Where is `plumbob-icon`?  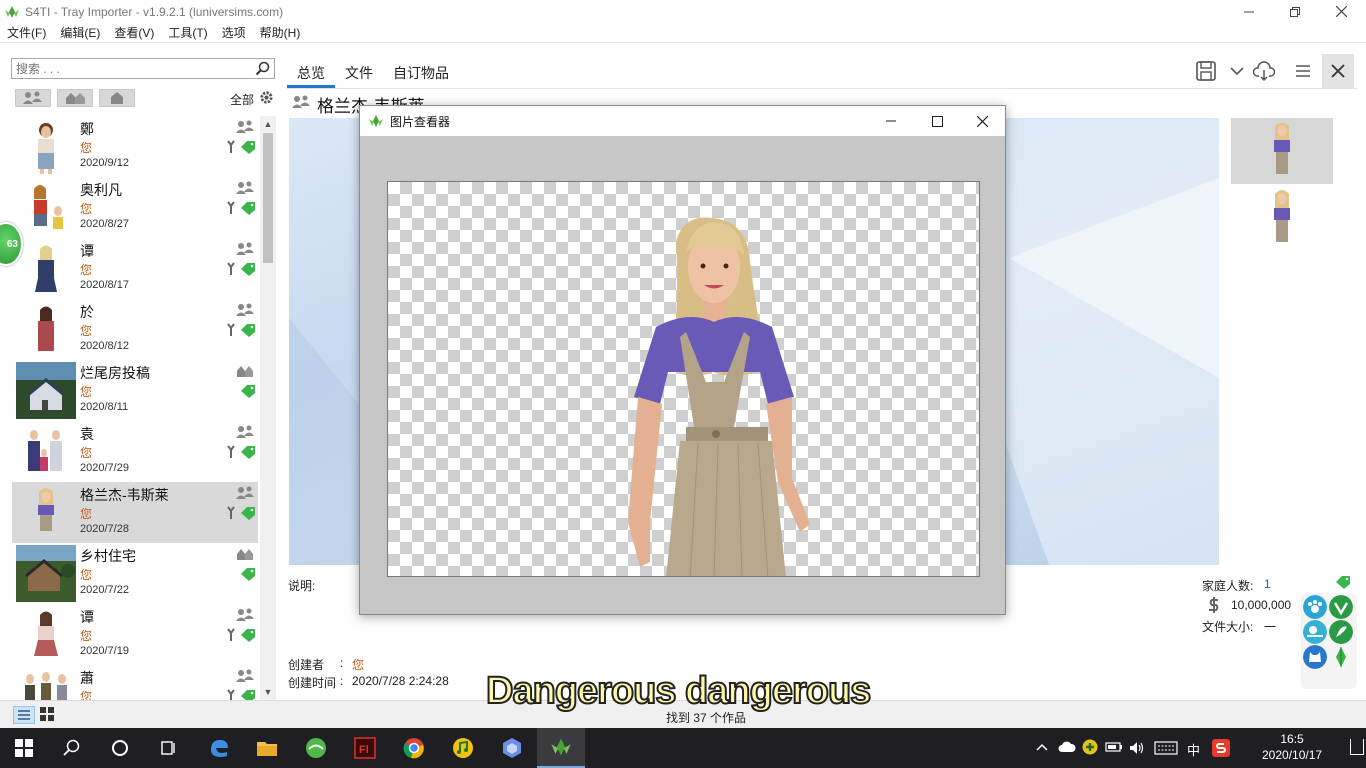 plumbob-icon is located at coordinates (1341, 657).